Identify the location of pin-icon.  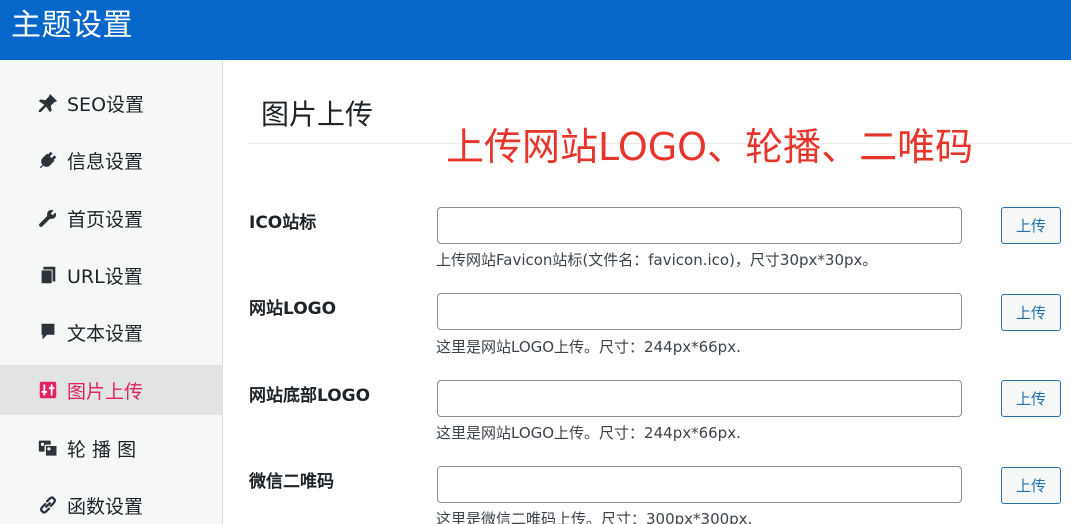
(48, 103).